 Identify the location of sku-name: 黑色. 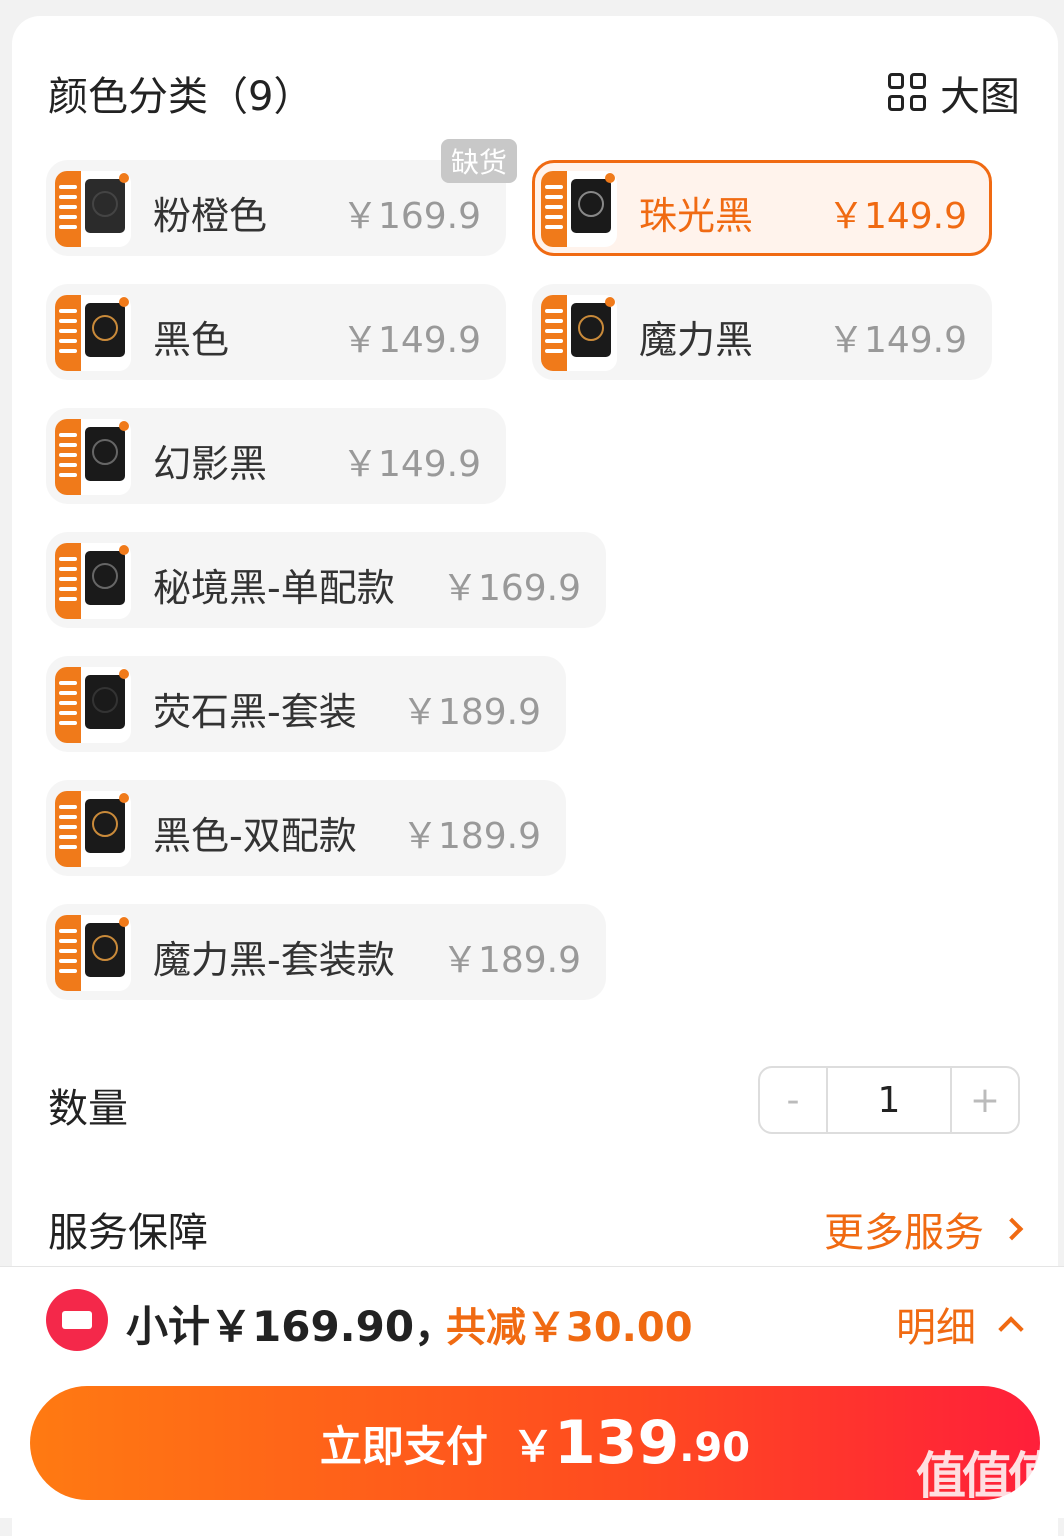
(191, 340).